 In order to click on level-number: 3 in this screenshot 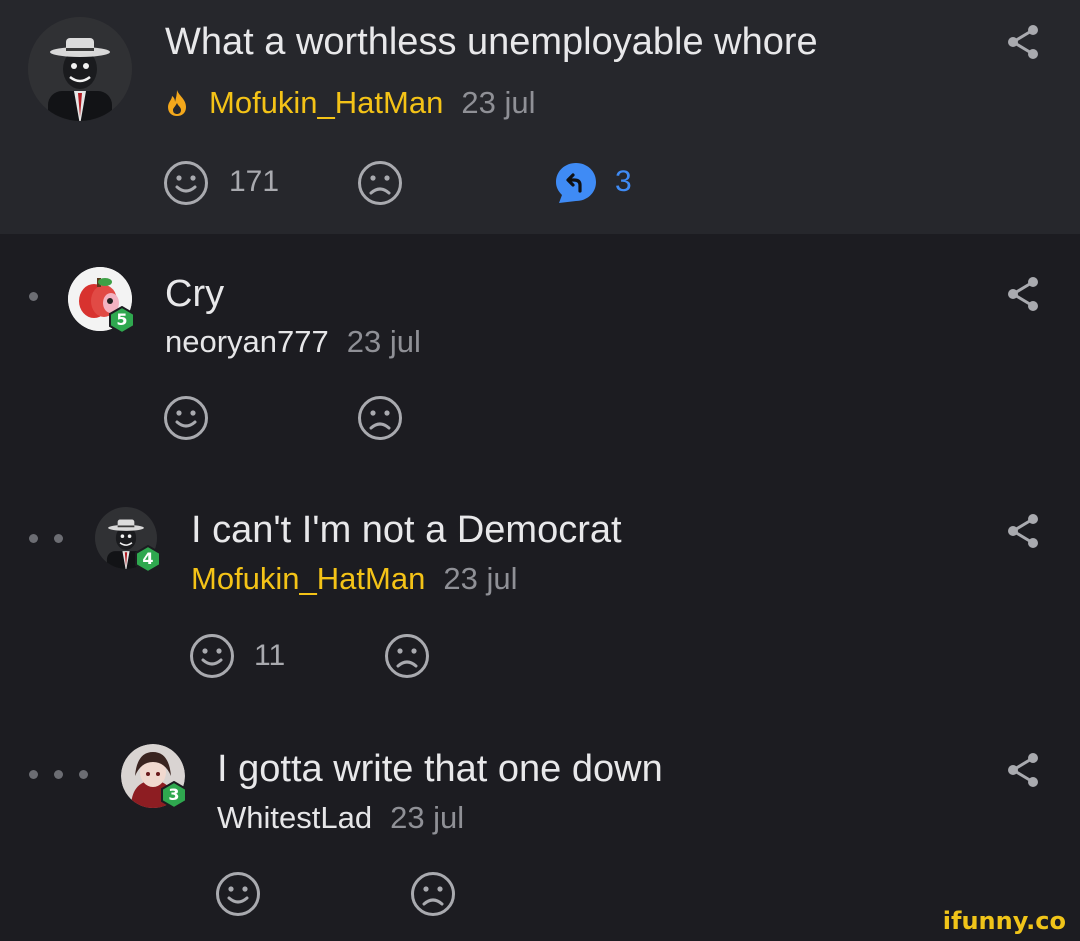, I will do `click(174, 794)`.